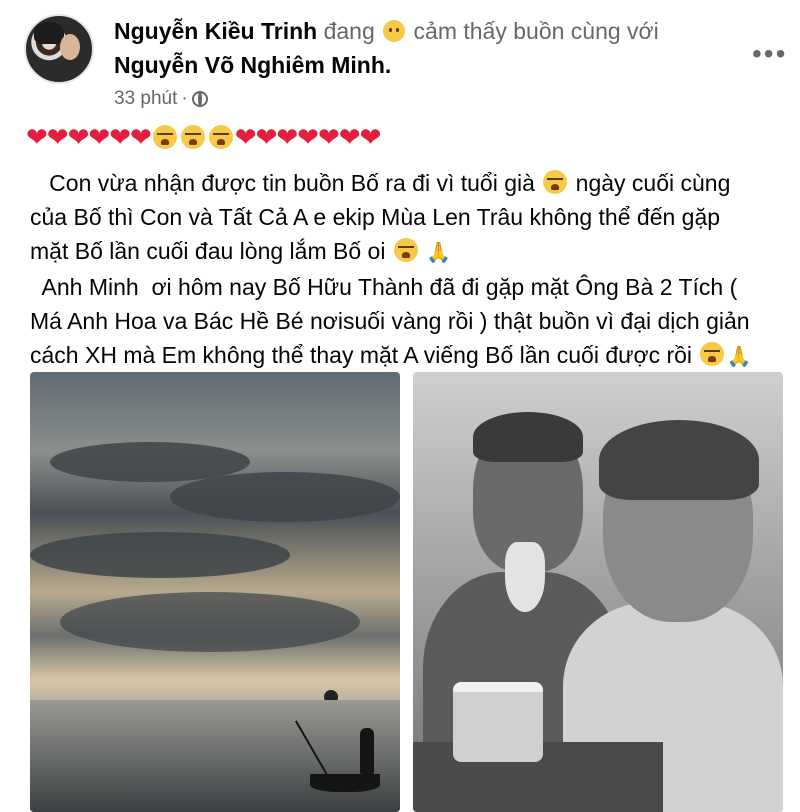 The width and height of the screenshot is (800, 812). What do you see at coordinates (679, 460) in the screenshot?
I see `woman-hair` at bounding box center [679, 460].